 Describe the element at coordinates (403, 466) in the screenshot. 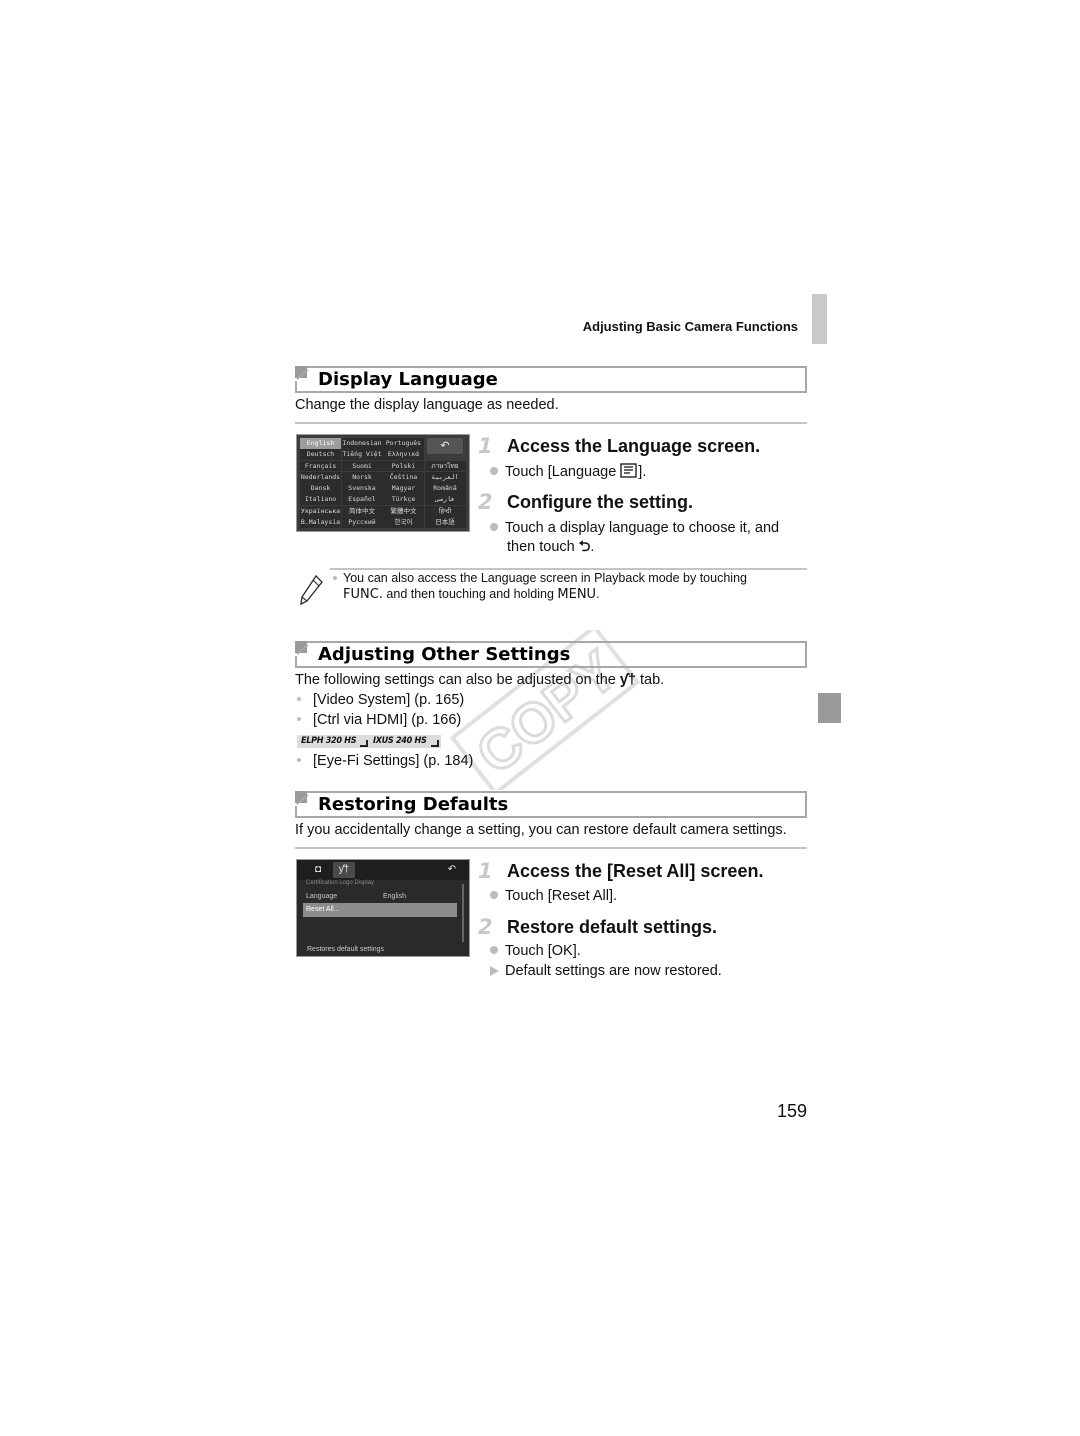

I see `language-option: Polski` at that location.